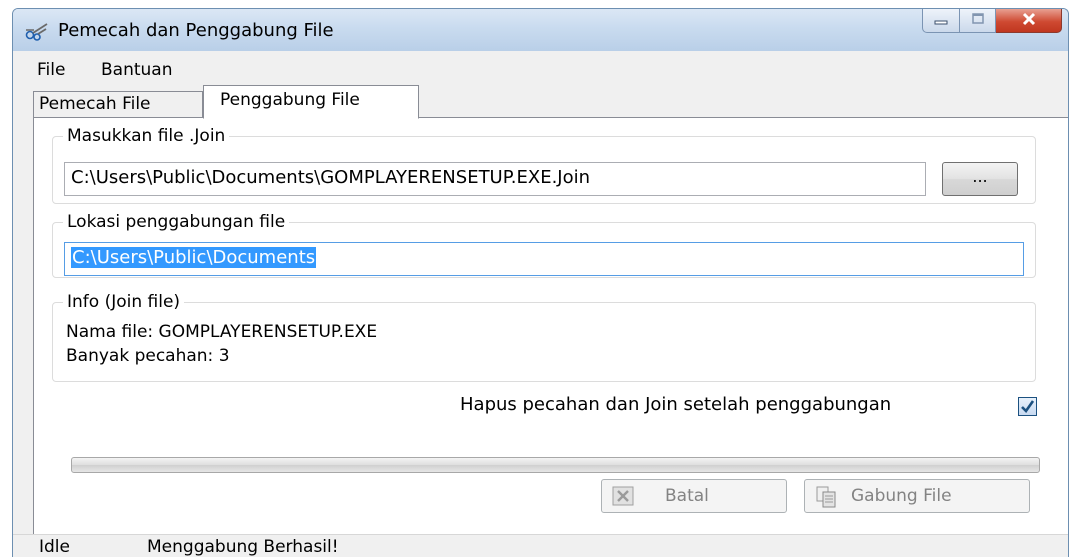 This screenshot has height=557, width=1069. Describe the element at coordinates (623, 496) in the screenshot. I see `cancel-icon` at that location.